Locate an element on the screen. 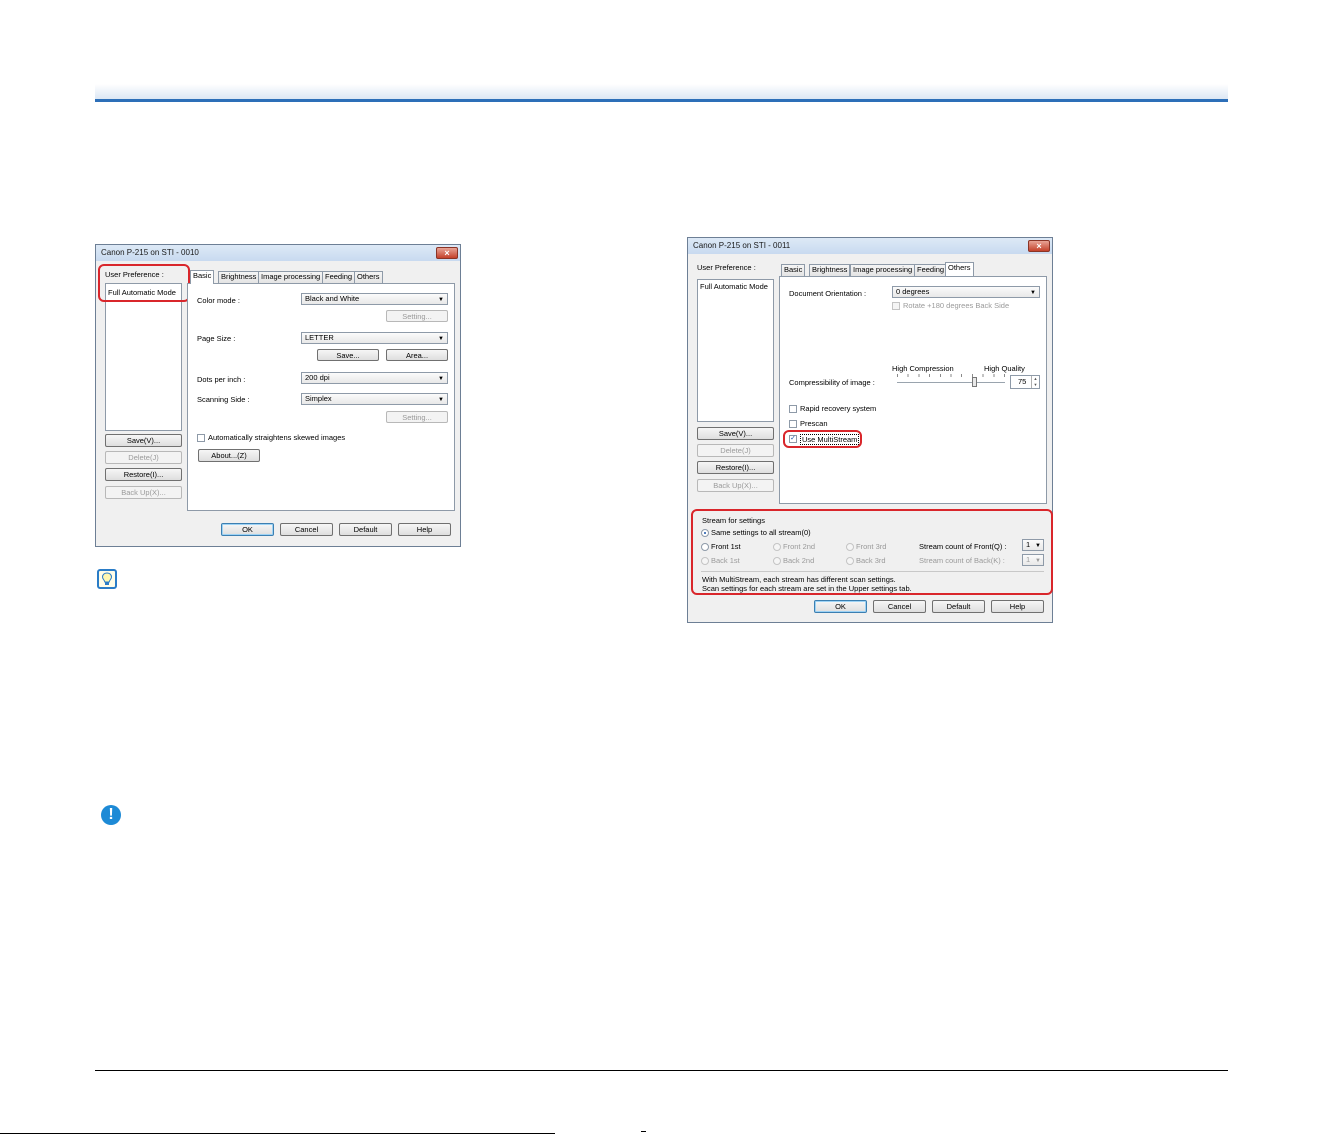 Image resolution: width=1323 pixels, height=1134 pixels. page-size-label: Page Size : is located at coordinates (216, 338).